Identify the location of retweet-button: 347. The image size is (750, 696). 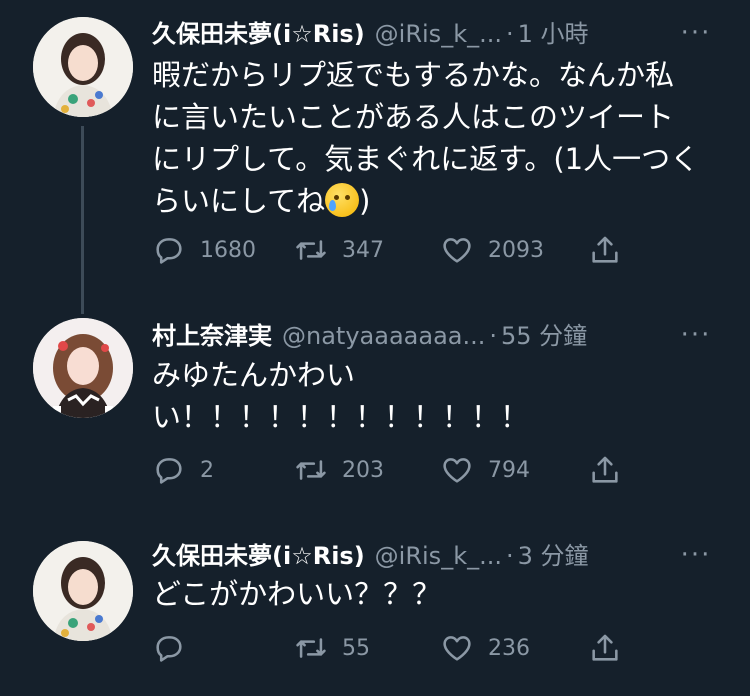
(339, 250).